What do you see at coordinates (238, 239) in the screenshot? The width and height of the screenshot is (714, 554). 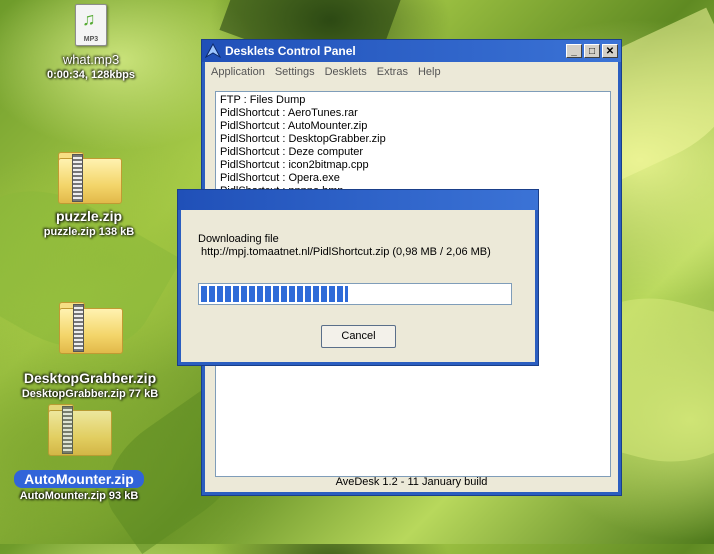 I see `downloading-label: Downloading file` at bounding box center [238, 239].